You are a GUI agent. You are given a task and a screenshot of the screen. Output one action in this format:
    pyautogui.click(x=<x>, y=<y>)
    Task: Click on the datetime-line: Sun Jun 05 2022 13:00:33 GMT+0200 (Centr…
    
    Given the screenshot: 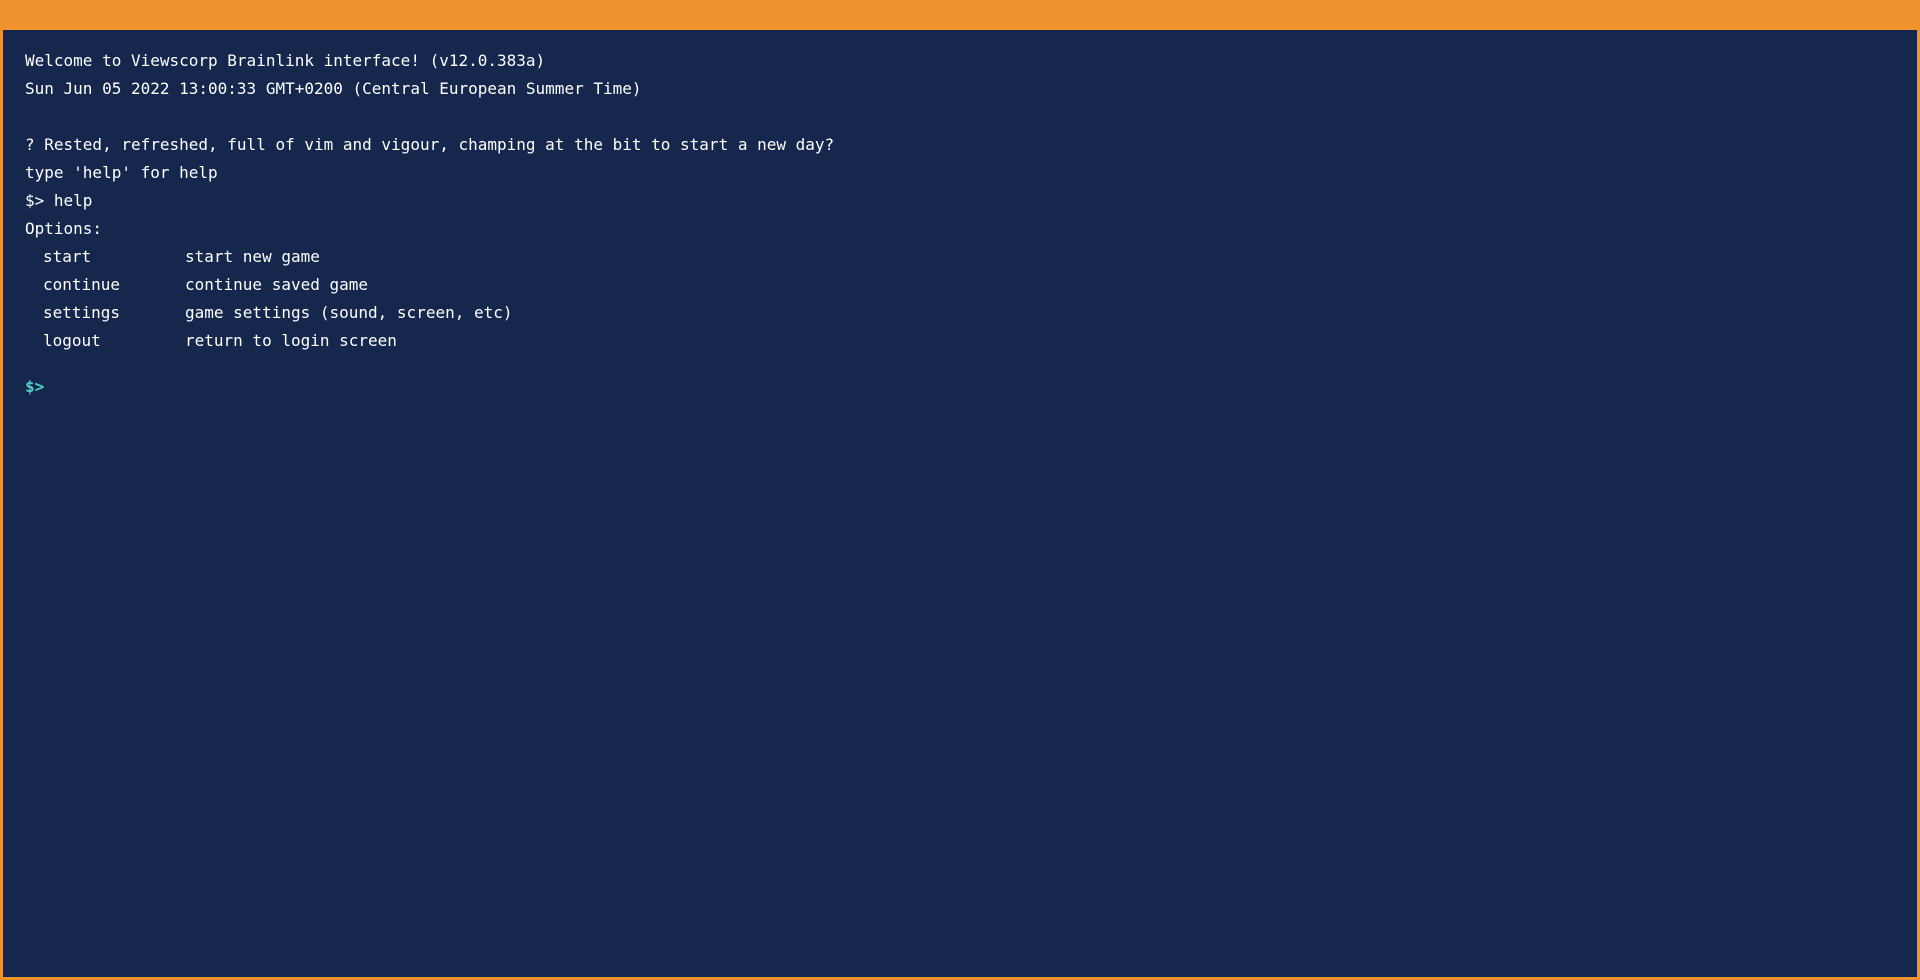 What is the action you would take?
    pyautogui.click(x=333, y=88)
    